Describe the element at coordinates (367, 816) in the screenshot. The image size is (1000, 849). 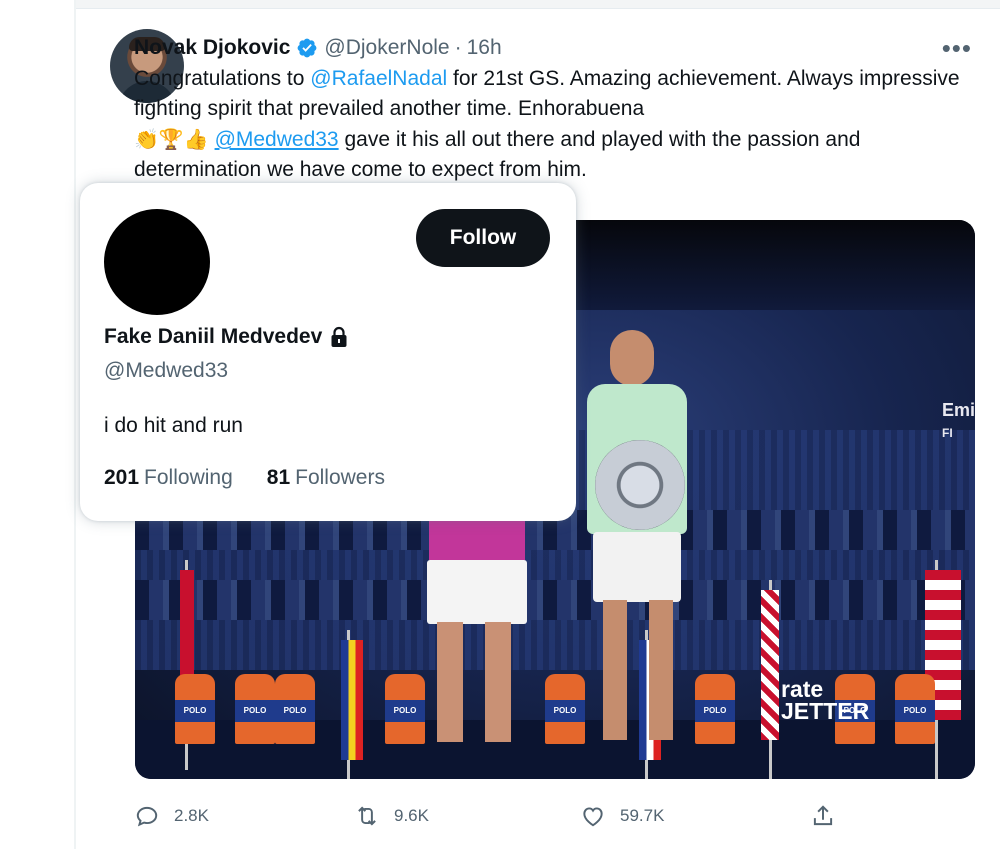
I see `retweet-icon` at that location.